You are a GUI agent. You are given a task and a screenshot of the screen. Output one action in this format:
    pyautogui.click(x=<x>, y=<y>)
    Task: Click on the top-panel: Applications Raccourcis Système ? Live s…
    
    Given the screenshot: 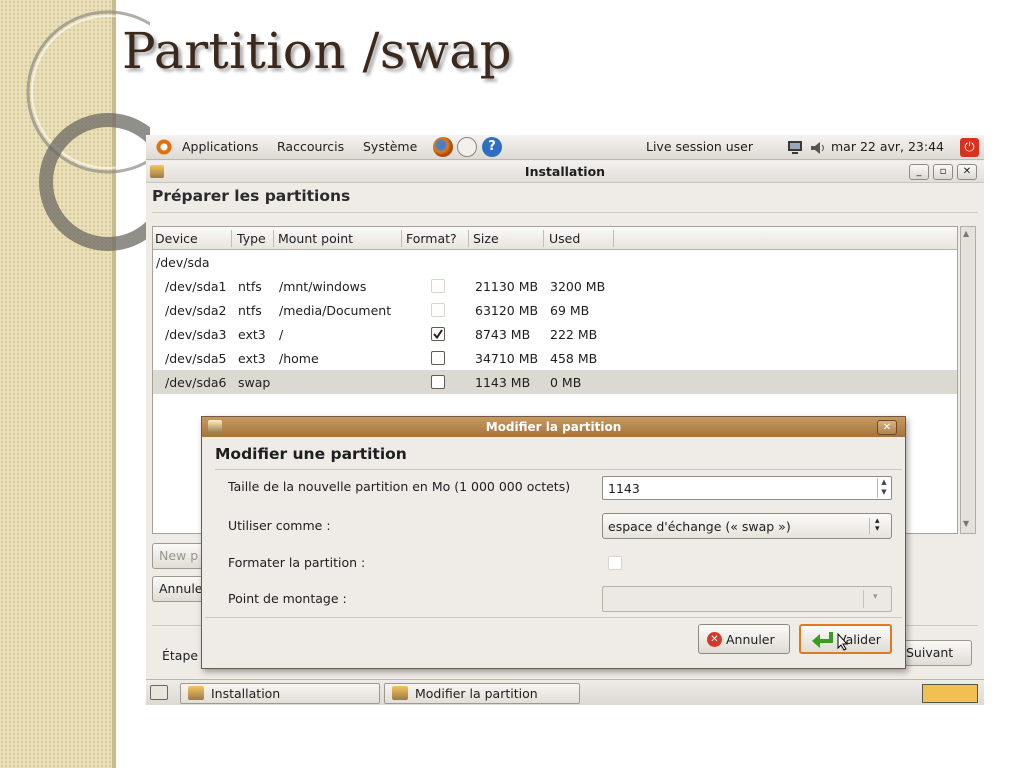 What is the action you would take?
    pyautogui.click(x=565, y=147)
    